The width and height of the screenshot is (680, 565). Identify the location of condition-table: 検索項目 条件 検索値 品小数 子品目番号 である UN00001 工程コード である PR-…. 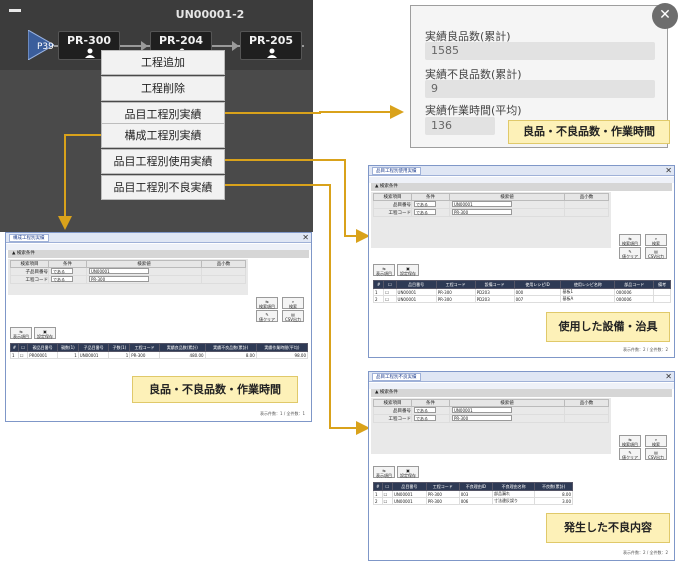
(128, 272).